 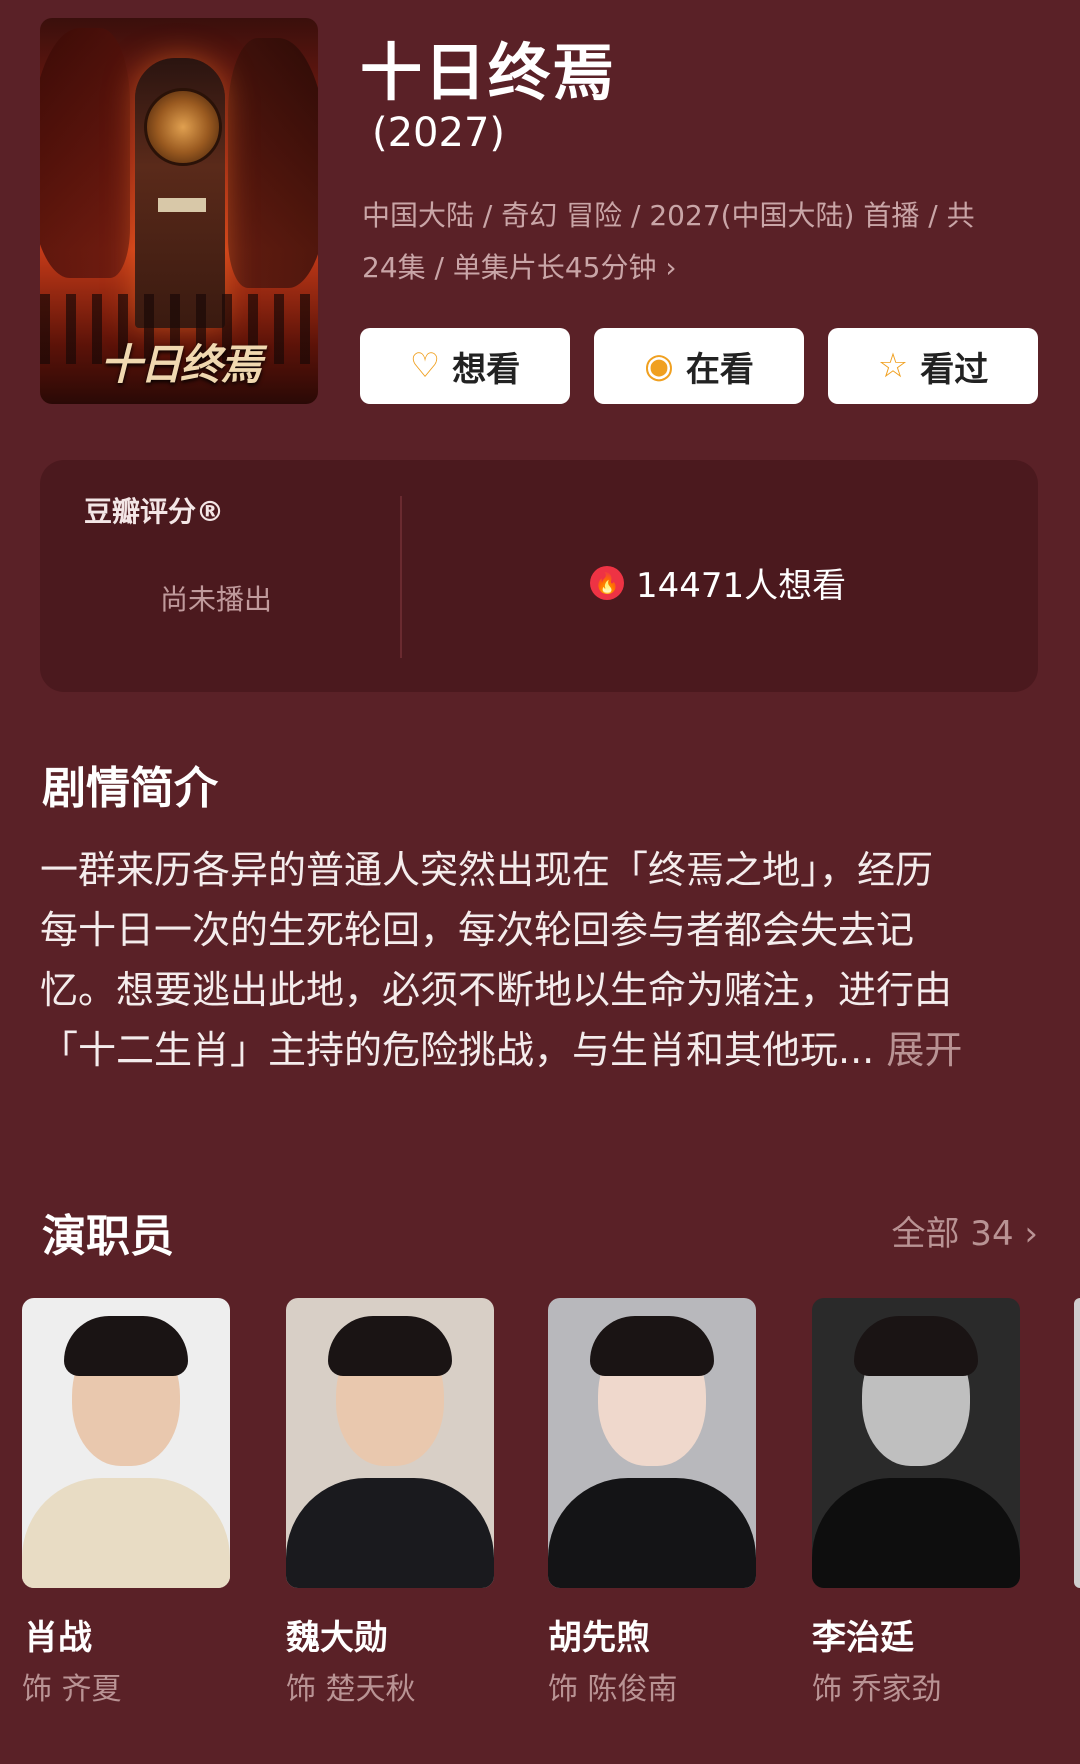 What do you see at coordinates (487, 870) in the screenshot?
I see `synopsis-line-1: 一群来历各异的普通人突然出现在「终焉之地」，经历` at bounding box center [487, 870].